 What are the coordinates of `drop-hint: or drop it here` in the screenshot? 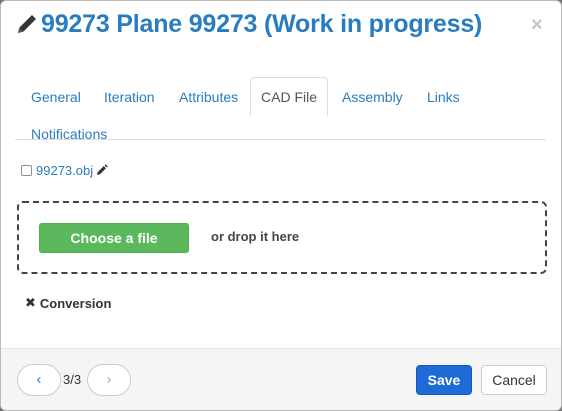 It's located at (255, 236).